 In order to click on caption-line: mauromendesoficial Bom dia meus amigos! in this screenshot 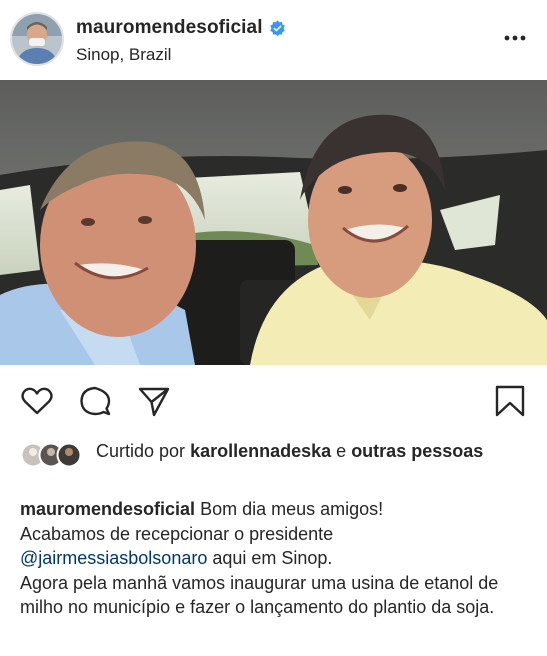, I will do `click(280, 509)`.